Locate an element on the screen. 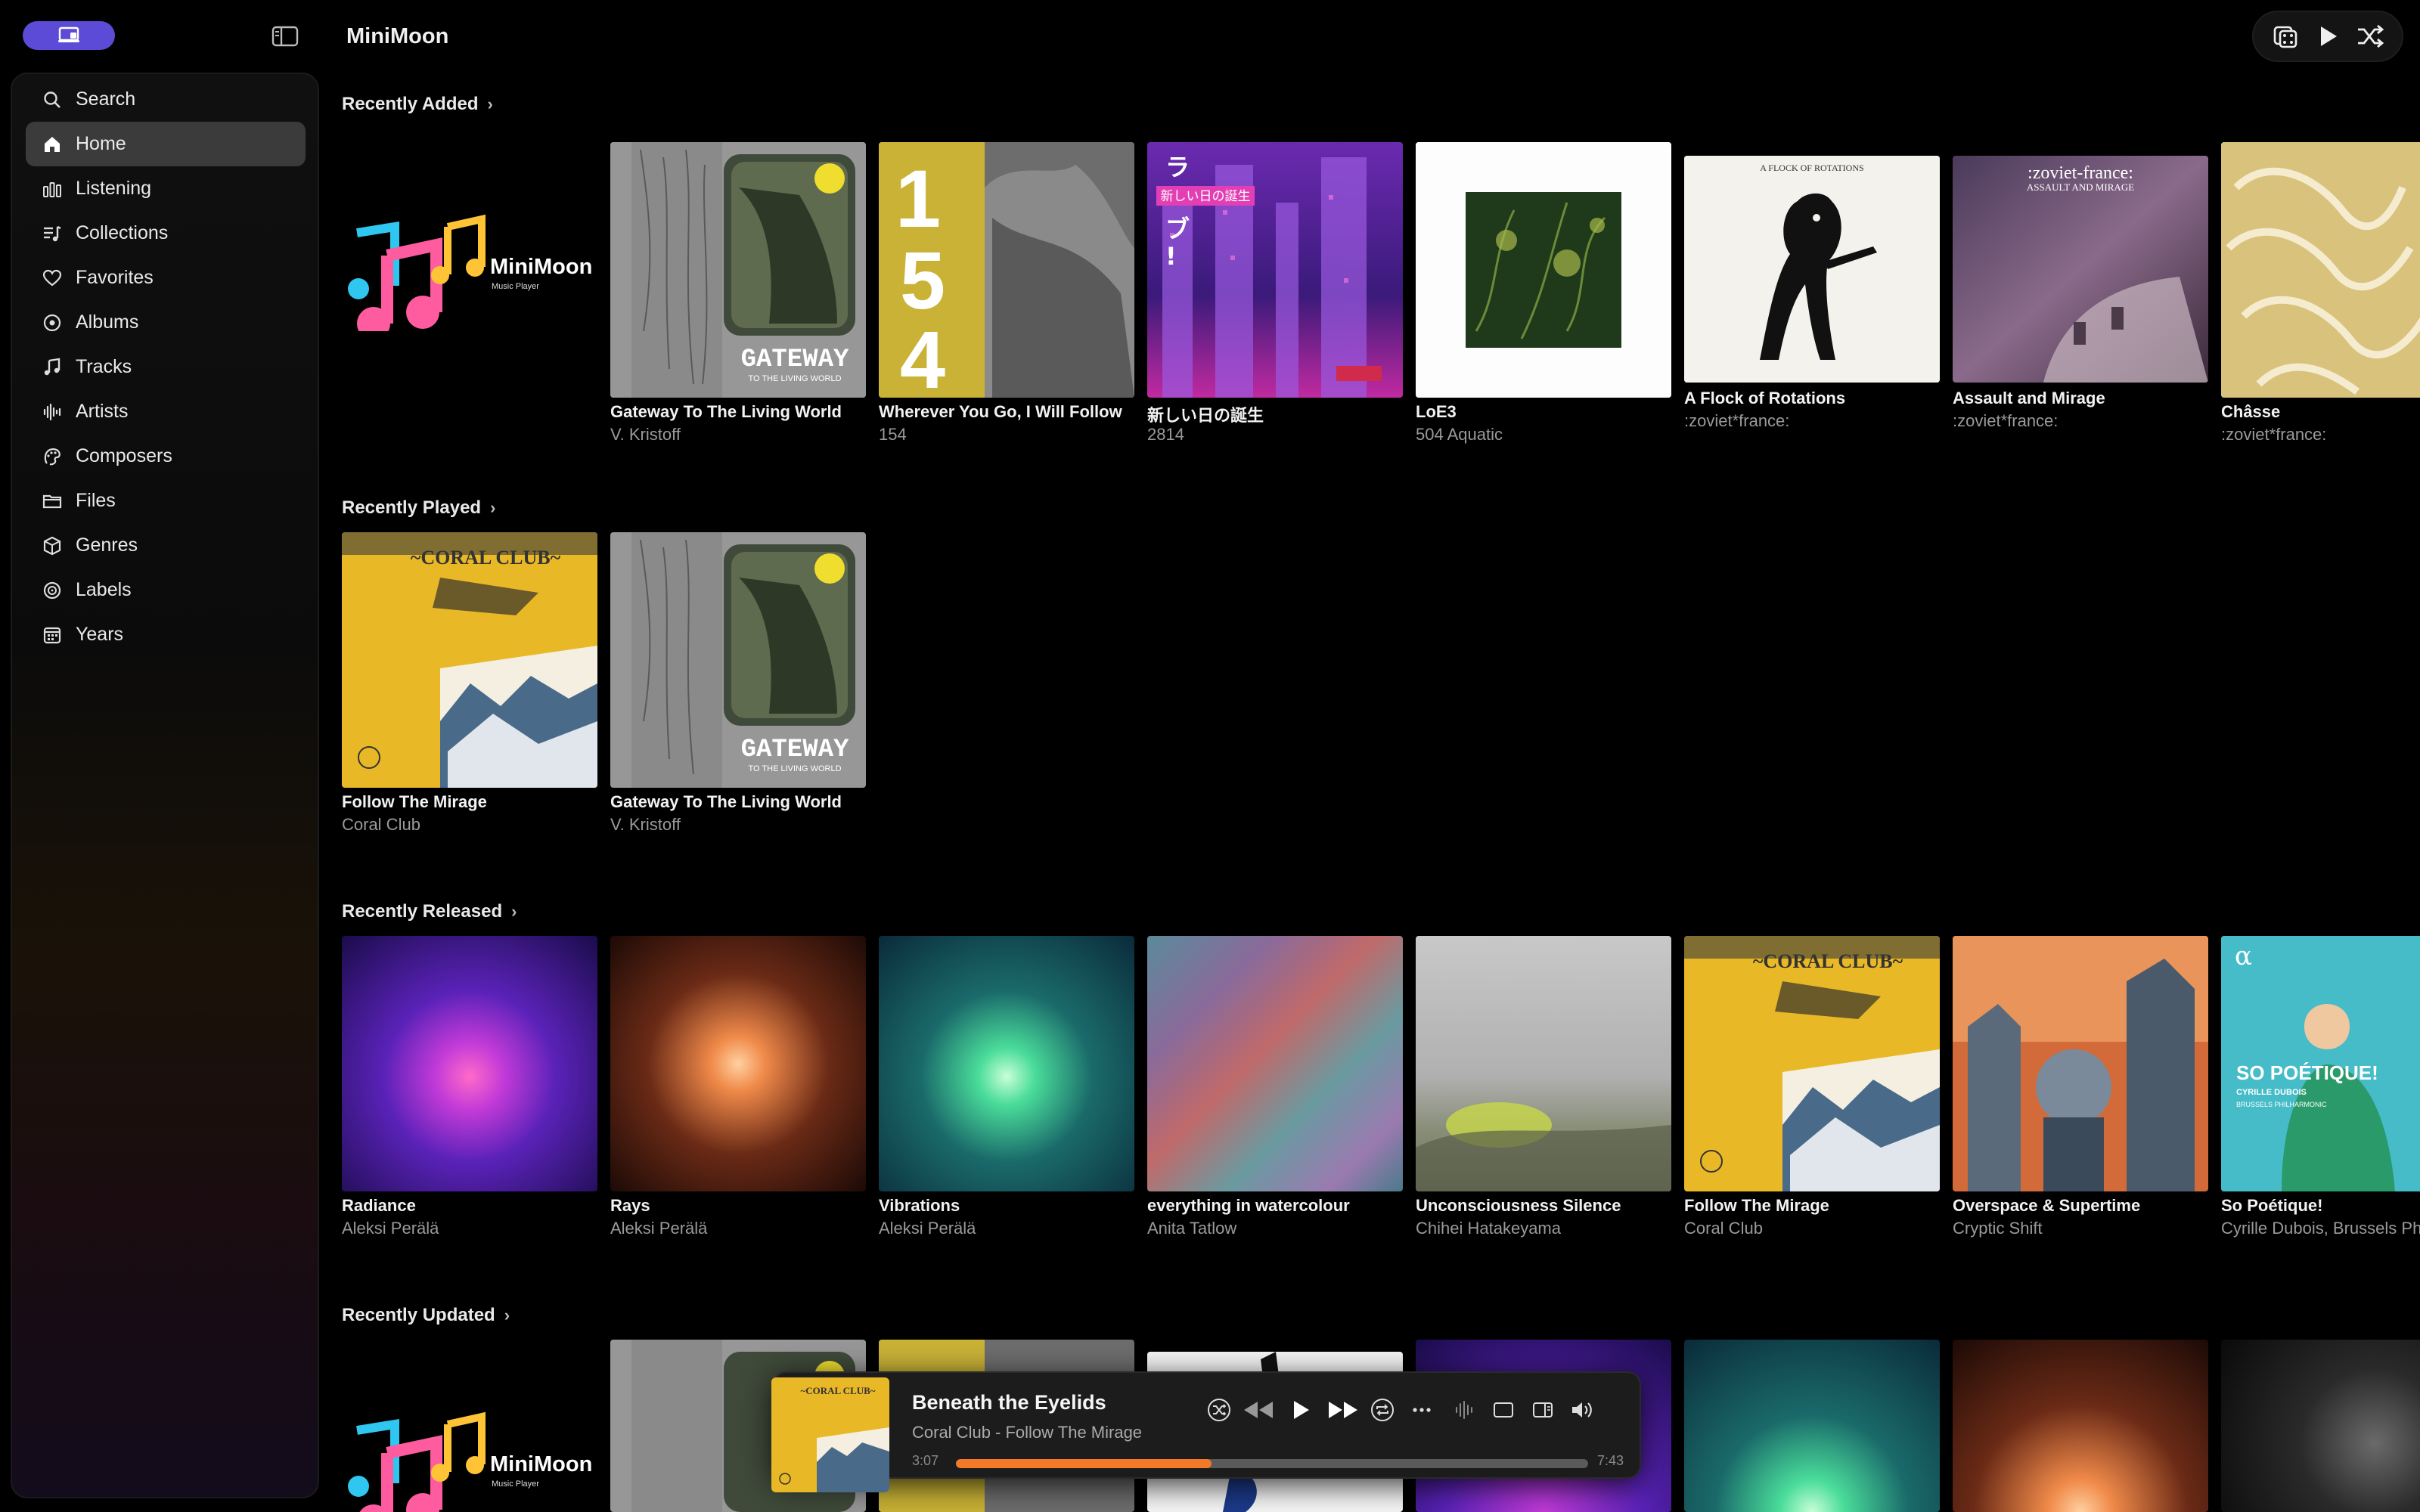  album-art: A FLOCK OF ROTATIONS is located at coordinates (1812, 269).